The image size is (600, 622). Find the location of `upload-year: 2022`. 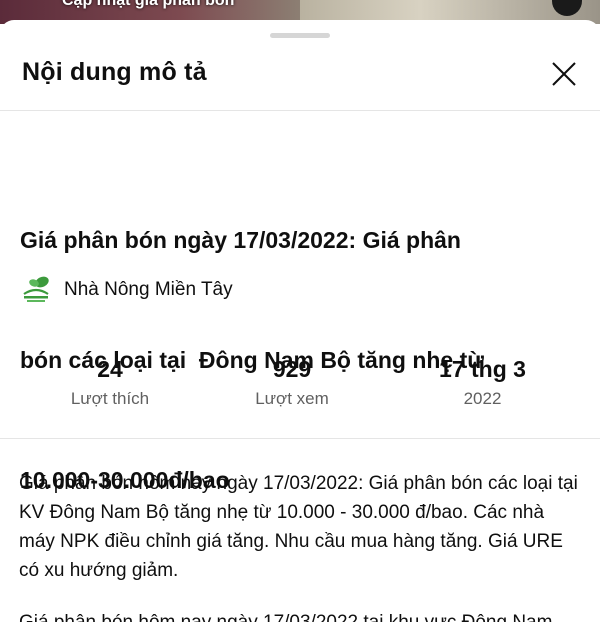

upload-year: 2022 is located at coordinates (482, 398).